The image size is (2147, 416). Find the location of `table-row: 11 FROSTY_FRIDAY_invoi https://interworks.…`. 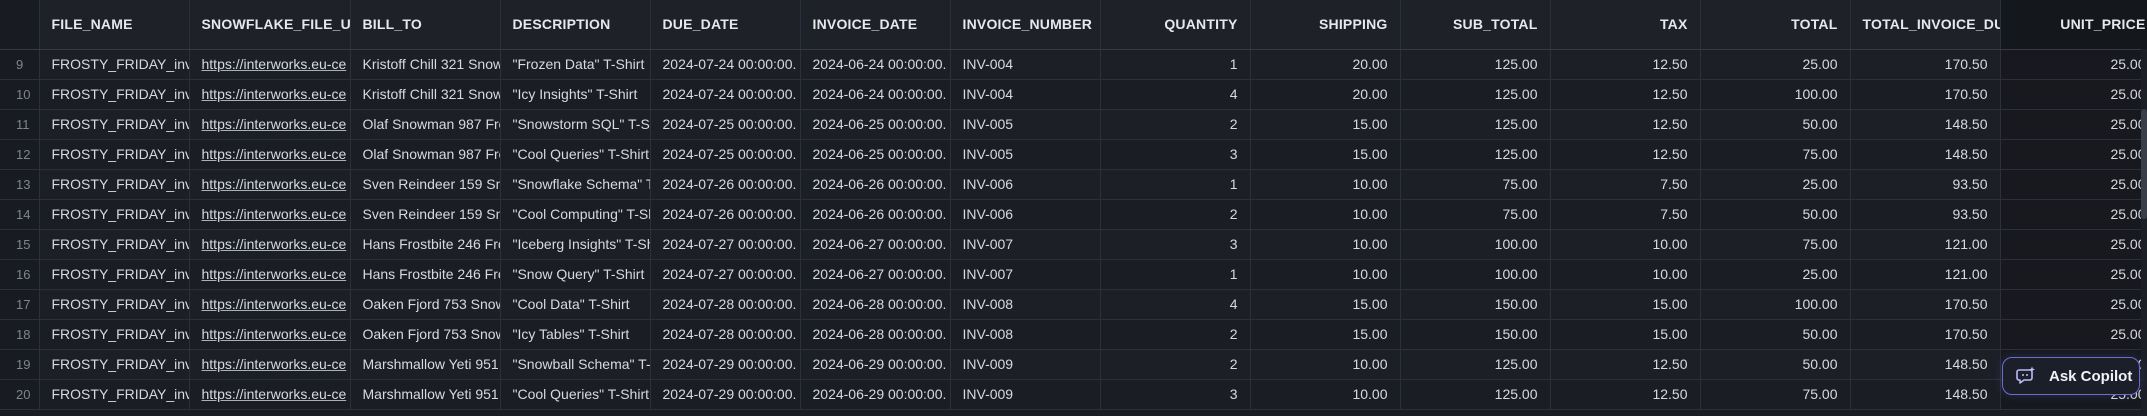

table-row: 11 FROSTY_FRIDAY_invoi https://interworks.… is located at coordinates (1073, 124).